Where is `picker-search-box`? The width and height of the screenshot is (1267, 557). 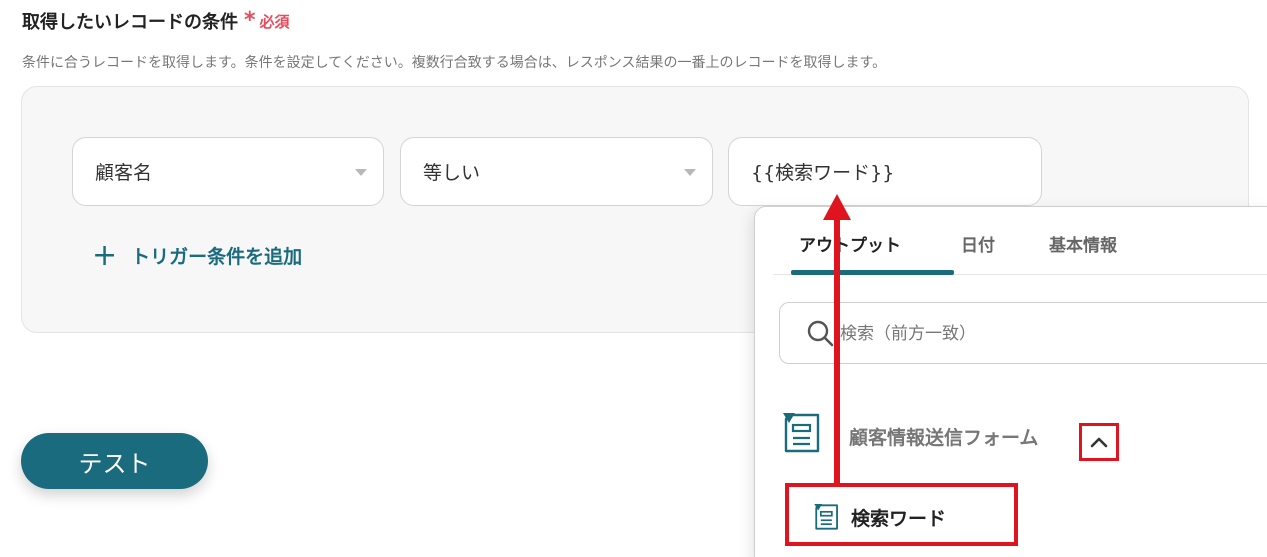
picker-search-box is located at coordinates (1023, 333).